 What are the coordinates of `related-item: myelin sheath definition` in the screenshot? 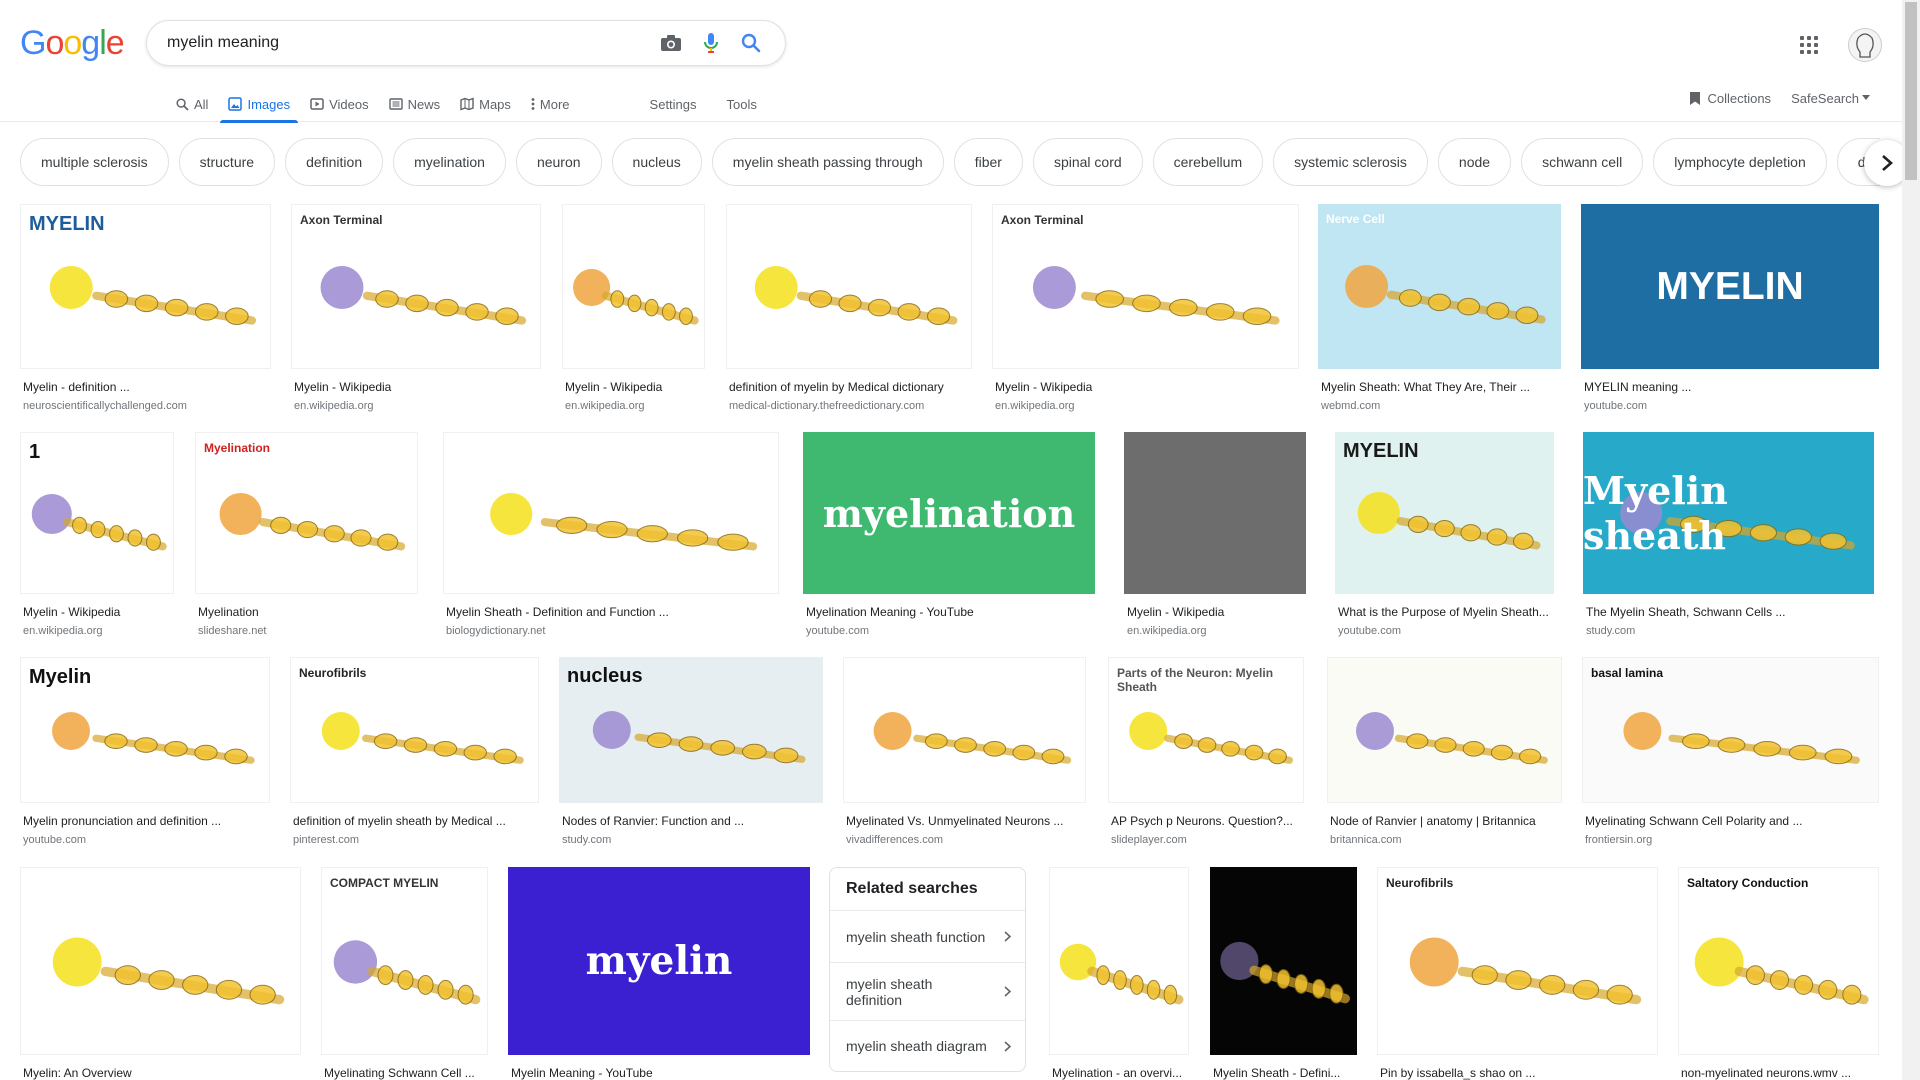 It's located at (927, 992).